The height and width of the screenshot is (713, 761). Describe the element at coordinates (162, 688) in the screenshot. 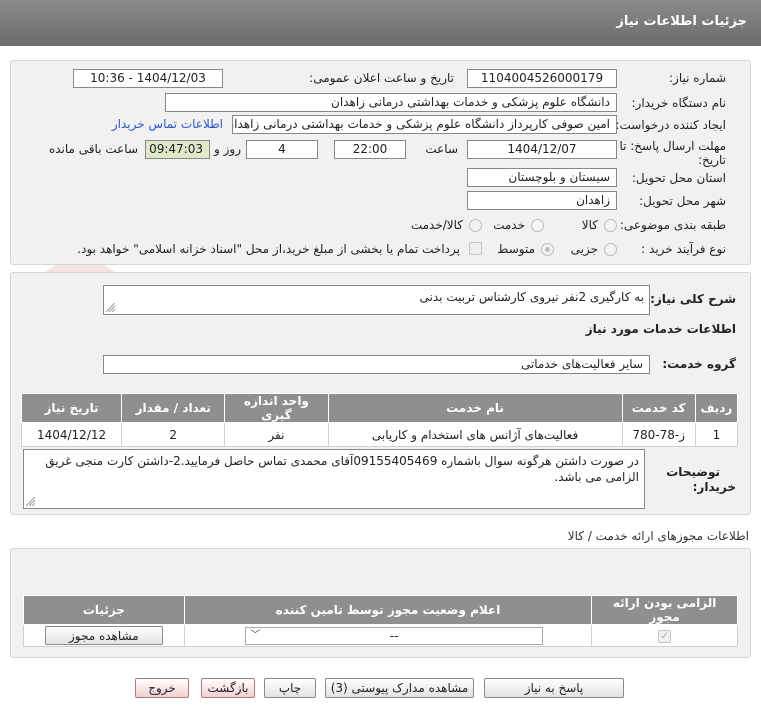

I see `exit-button: خروج` at that location.